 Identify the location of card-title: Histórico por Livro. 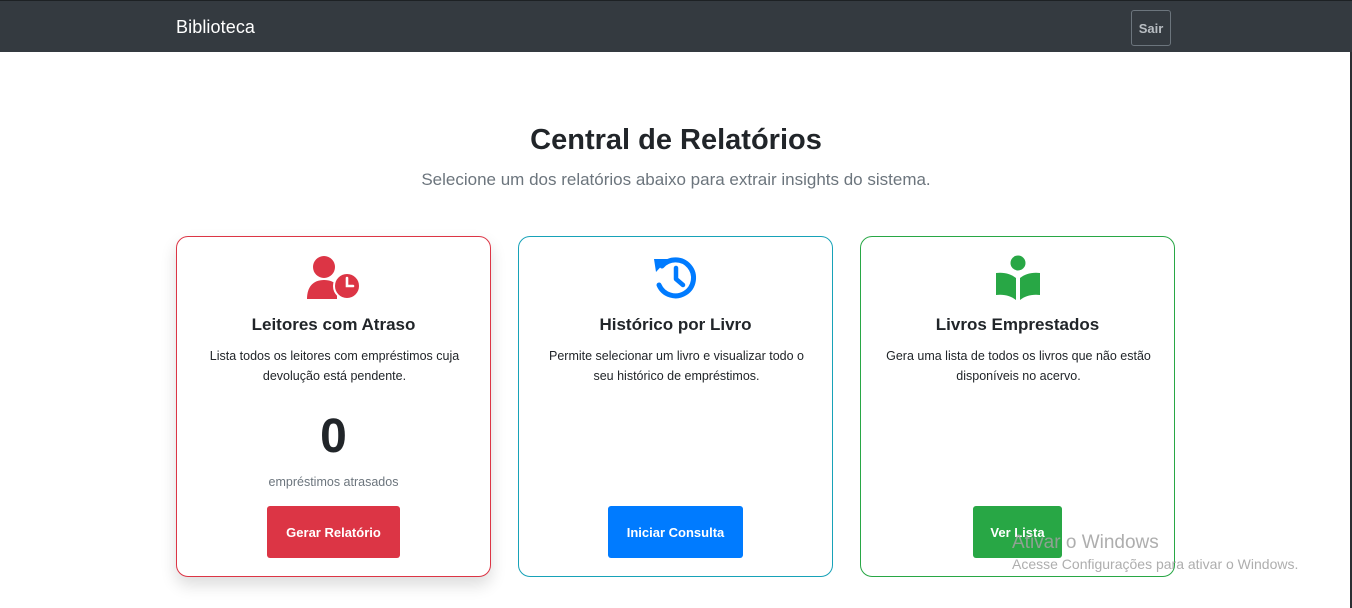
(675, 324).